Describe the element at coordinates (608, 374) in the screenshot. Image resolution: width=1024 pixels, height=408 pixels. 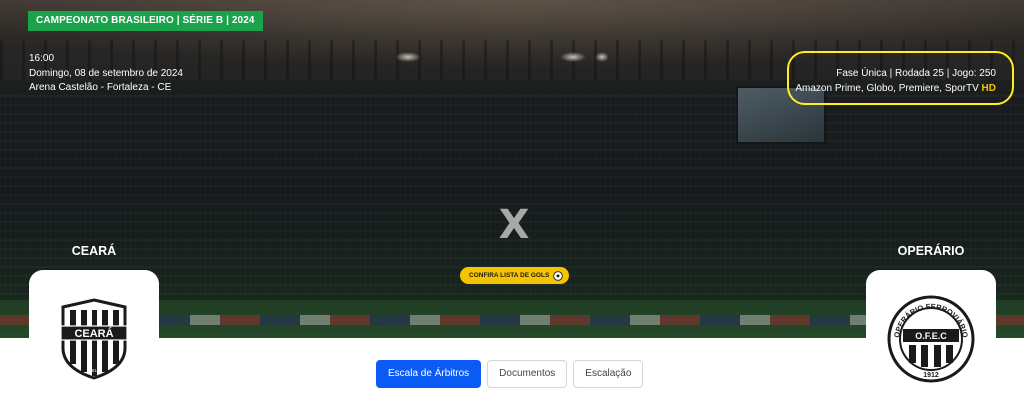
I see `tab-escalacao: Escalação` at that location.